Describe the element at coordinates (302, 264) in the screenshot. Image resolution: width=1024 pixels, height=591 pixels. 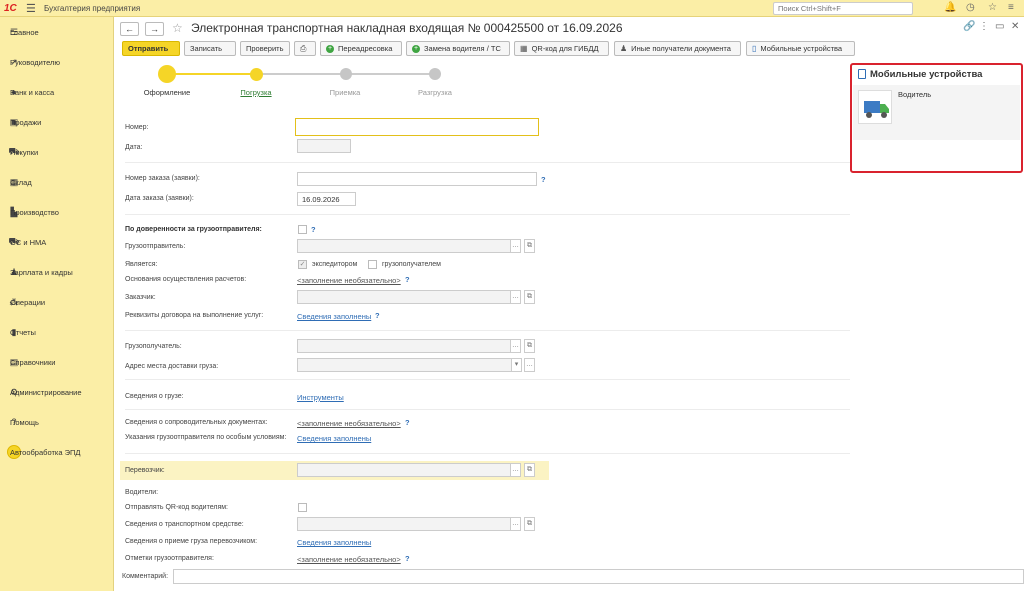
I see `forwarder-checkbox: ✓` at that location.